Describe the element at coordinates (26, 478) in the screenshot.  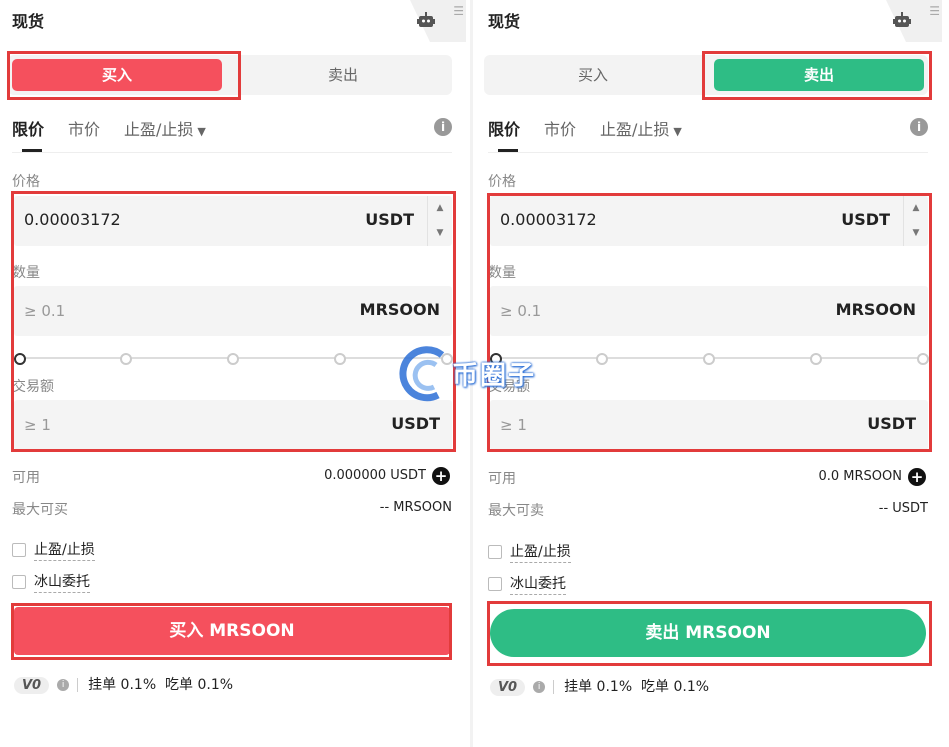
I see `available-label: 可用` at that location.